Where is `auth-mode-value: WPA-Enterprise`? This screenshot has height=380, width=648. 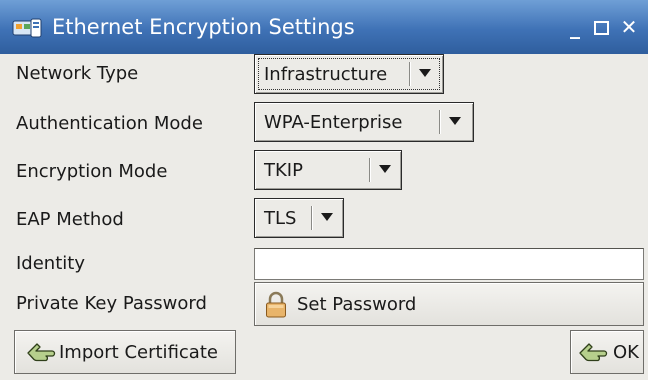
auth-mode-value: WPA-Enterprise is located at coordinates (333, 122).